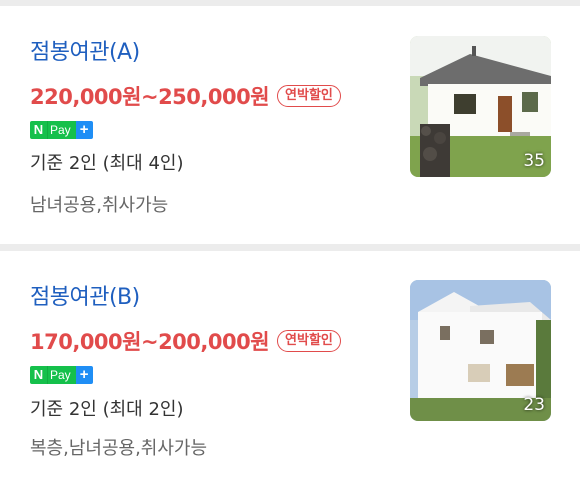 The height and width of the screenshot is (482, 580). I want to click on listing-features: 남녀공용,취사가능, so click(99, 205).